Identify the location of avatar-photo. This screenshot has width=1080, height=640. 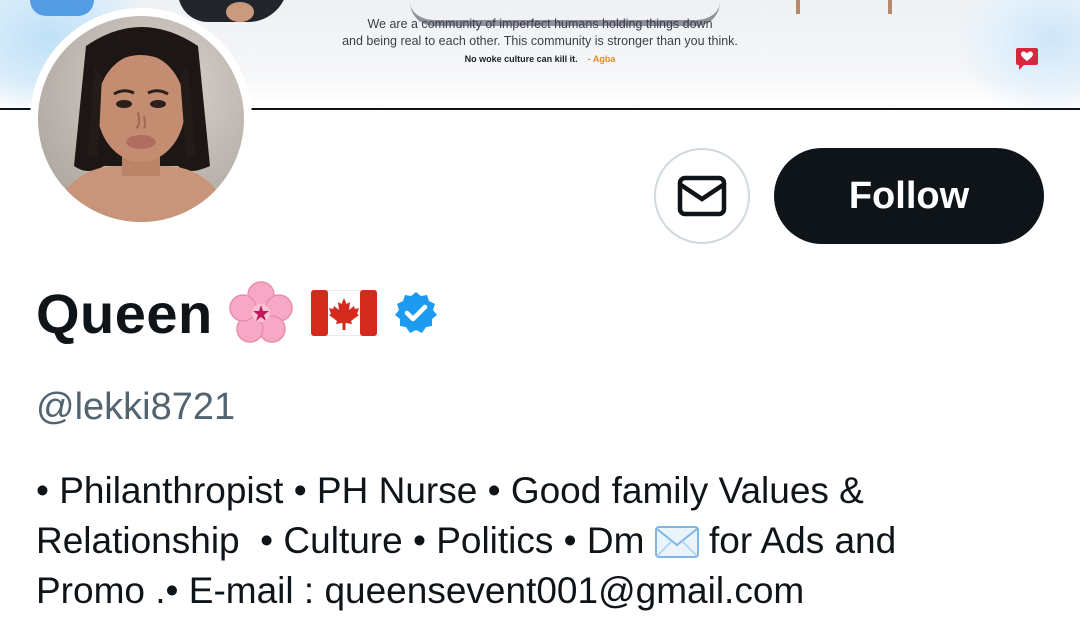
(141, 119).